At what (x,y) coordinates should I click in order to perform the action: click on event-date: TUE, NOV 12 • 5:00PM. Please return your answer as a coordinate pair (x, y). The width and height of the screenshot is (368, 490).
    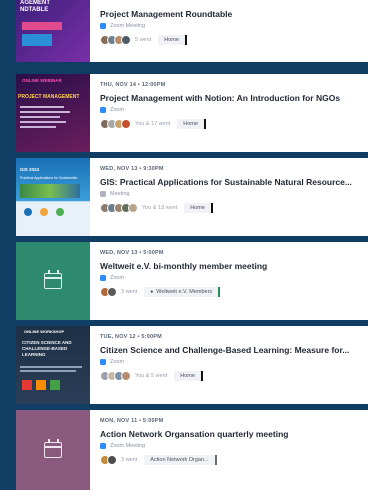
    Looking at the image, I should click on (131, 337).